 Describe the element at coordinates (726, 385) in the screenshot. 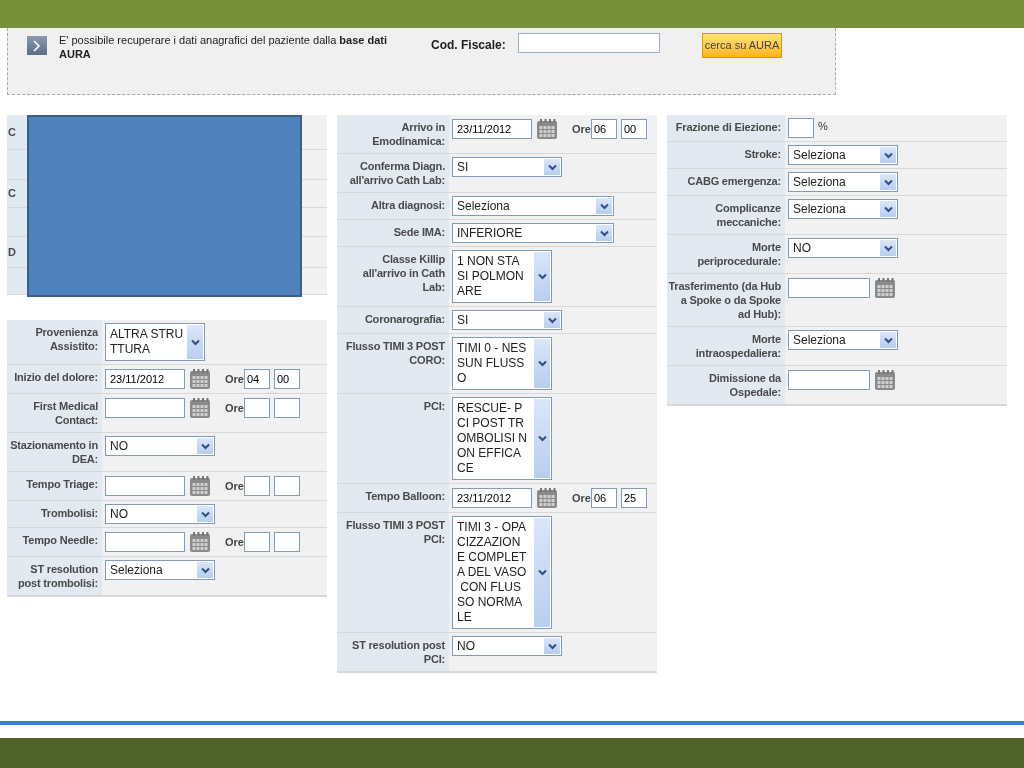

I see `field-label: Dimissione da Ospedale:` at that location.